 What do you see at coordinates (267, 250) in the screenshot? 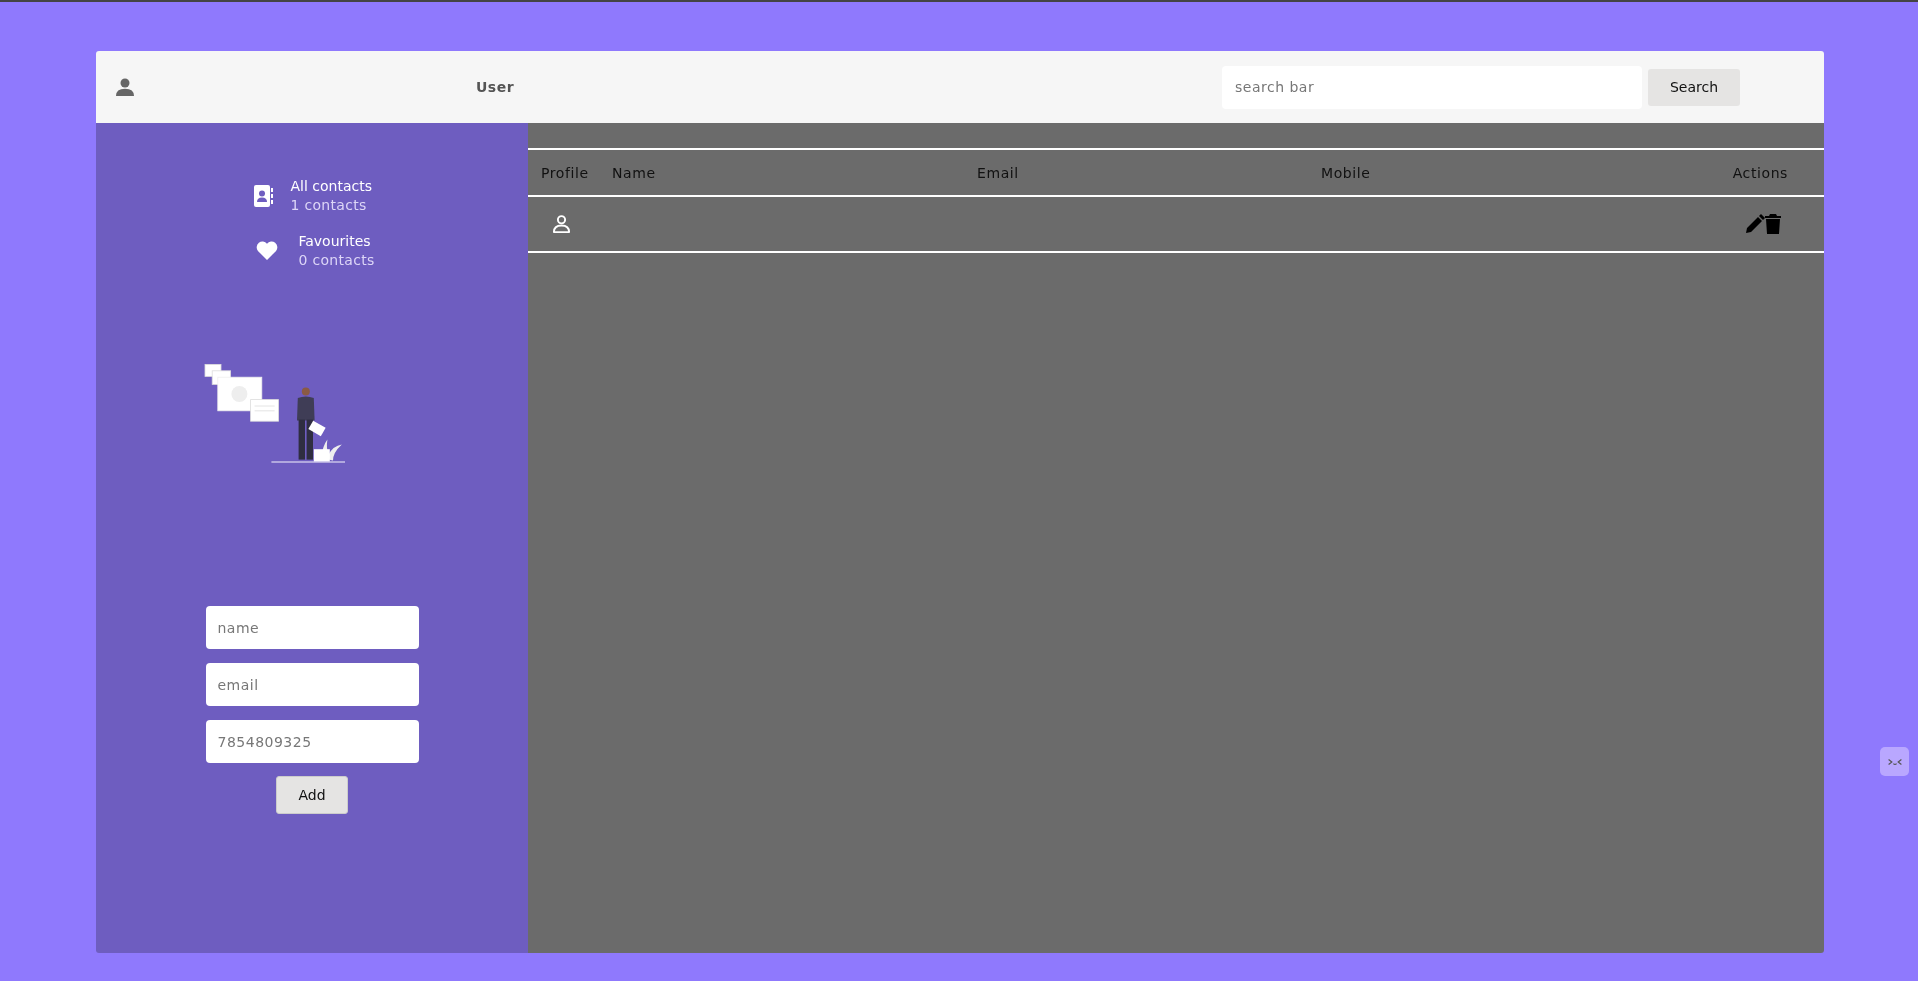
I see `heart-icon` at bounding box center [267, 250].